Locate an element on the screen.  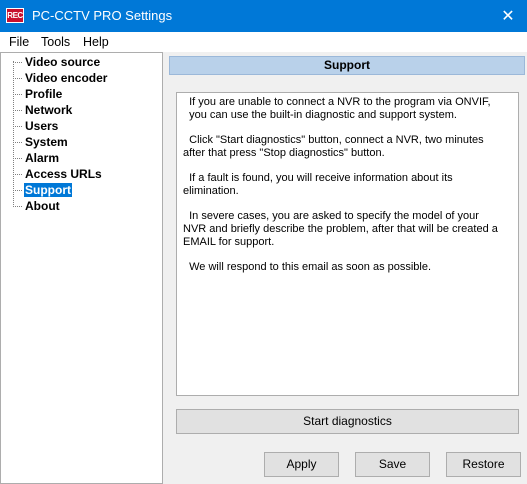
tree-item-label: About is located at coordinates (42, 206).